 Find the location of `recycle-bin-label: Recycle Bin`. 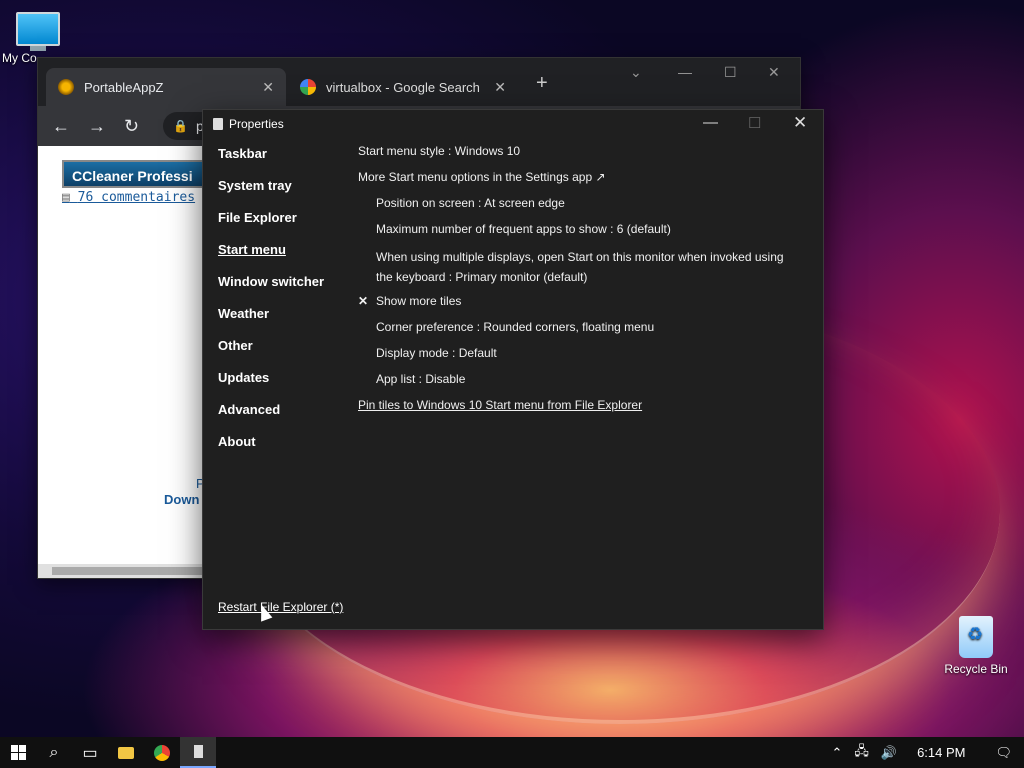

recycle-bin-label: Recycle Bin is located at coordinates (976, 669).